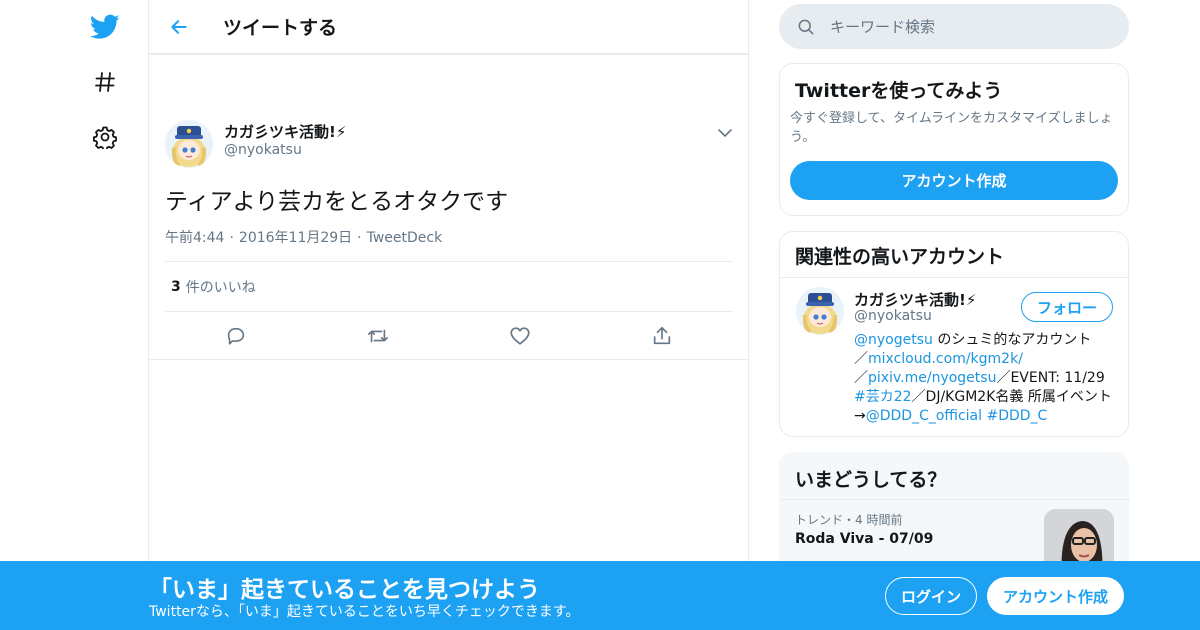 The height and width of the screenshot is (630, 1200). Describe the element at coordinates (285, 131) in the screenshot. I see `author-name: カガ彡ツキ活動!⚡` at that location.